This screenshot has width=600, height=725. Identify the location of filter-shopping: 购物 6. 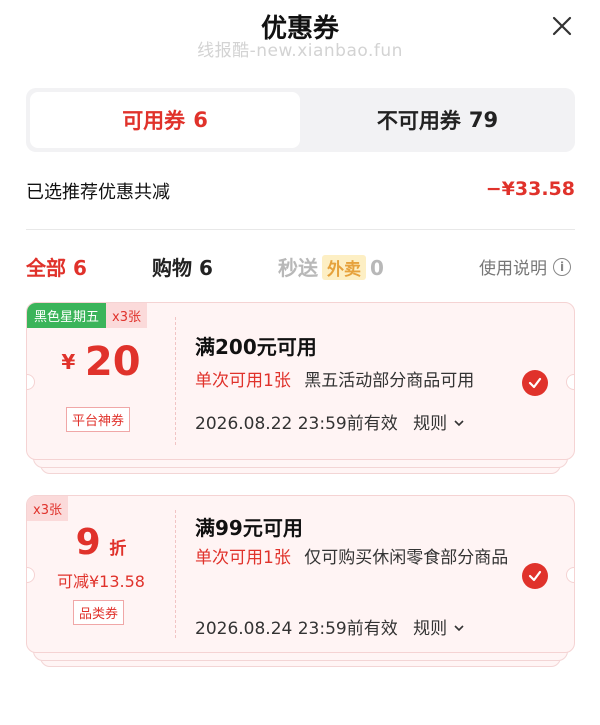
(182, 266).